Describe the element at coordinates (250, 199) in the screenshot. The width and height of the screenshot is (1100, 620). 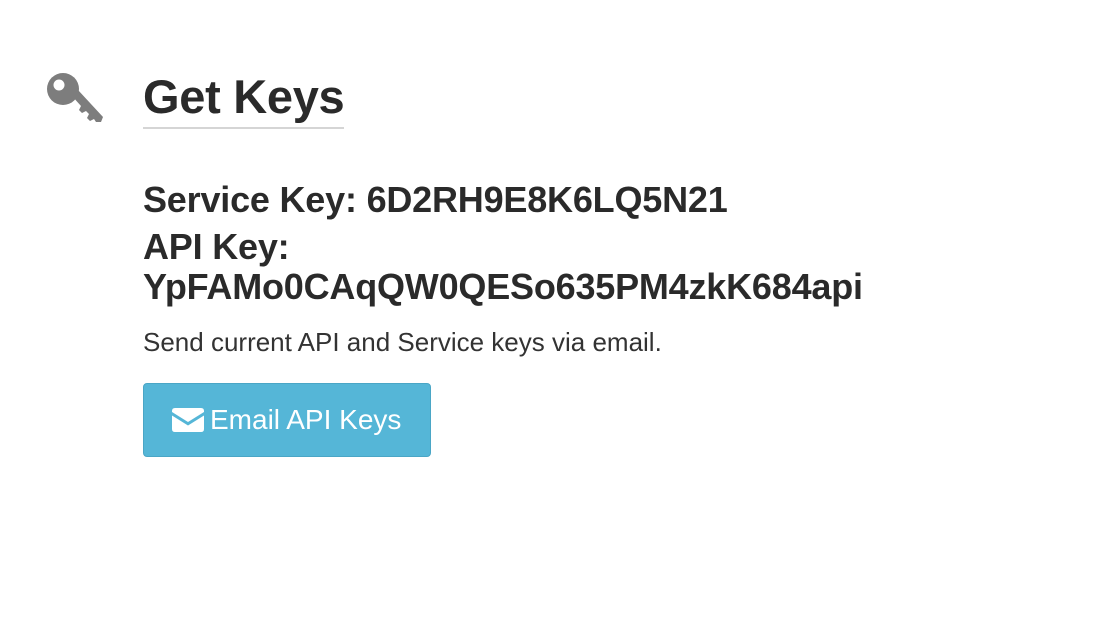
I see `service-key-label: Service Key:` at that location.